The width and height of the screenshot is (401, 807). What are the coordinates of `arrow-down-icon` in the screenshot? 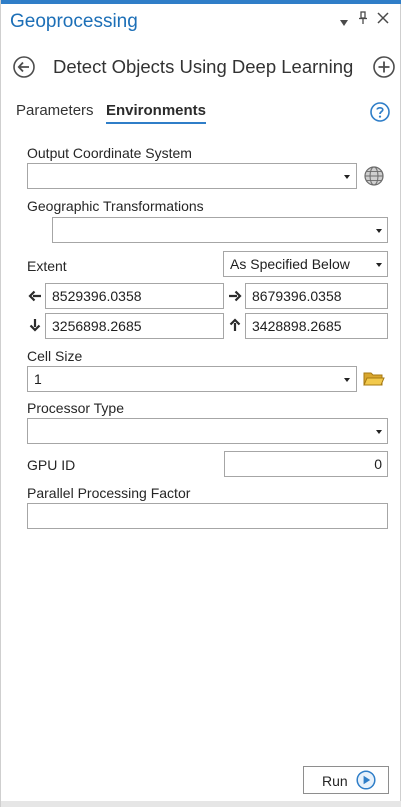 It's located at (35, 325).